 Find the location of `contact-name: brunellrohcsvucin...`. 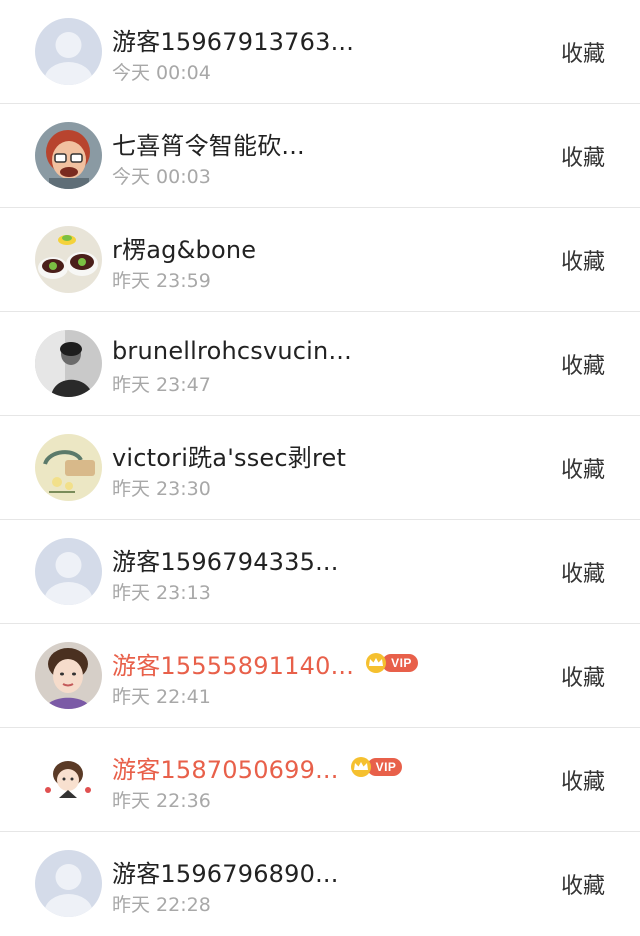

contact-name: brunellrohcsvucin... is located at coordinates (232, 351).